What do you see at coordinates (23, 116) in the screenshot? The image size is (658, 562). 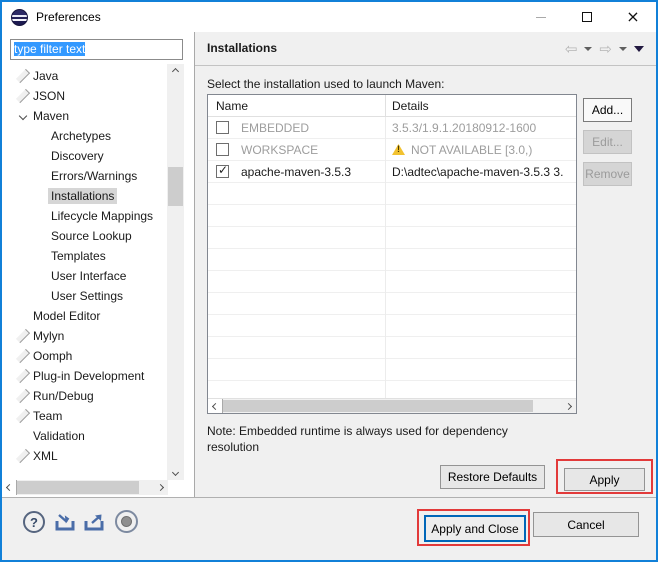 I see `chevron-down-icon` at bounding box center [23, 116].